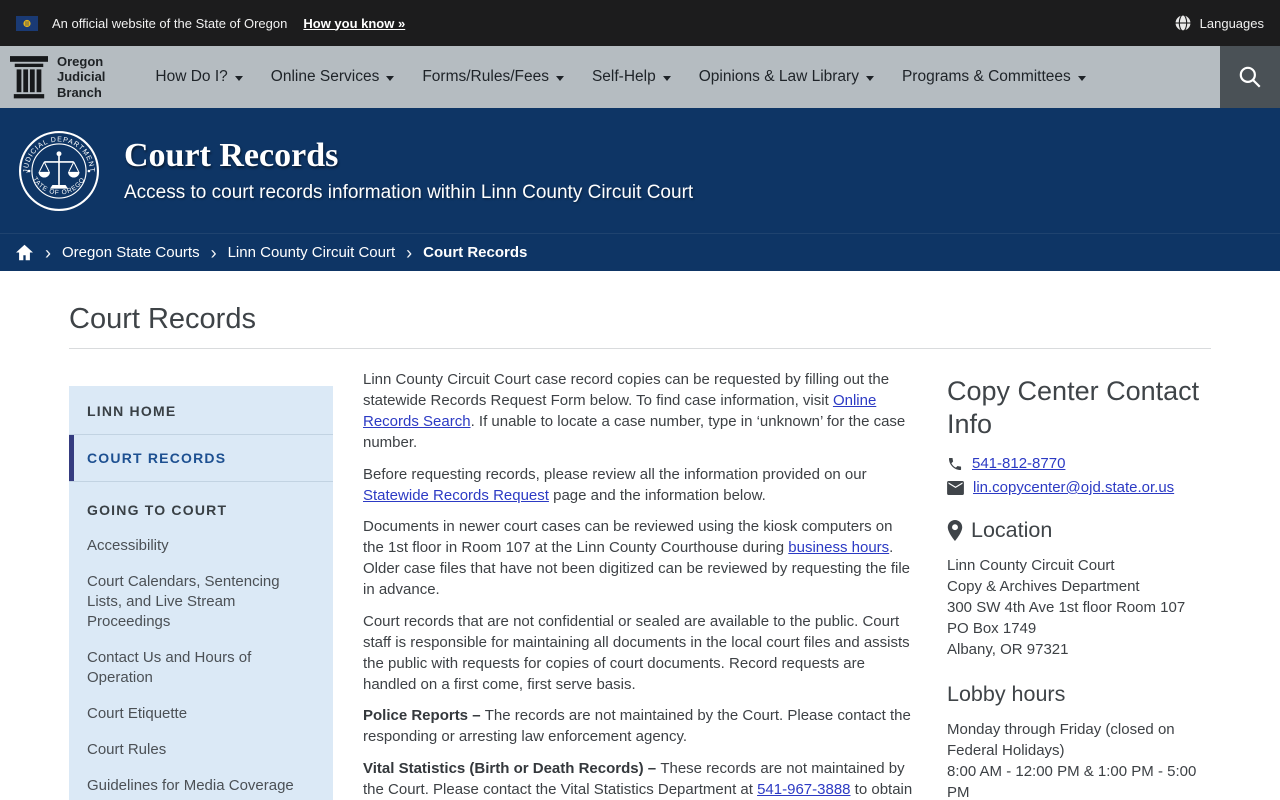 The width and height of the screenshot is (1280, 800). What do you see at coordinates (623, 76) in the screenshot?
I see `nav-item-label: Self-Help` at bounding box center [623, 76].